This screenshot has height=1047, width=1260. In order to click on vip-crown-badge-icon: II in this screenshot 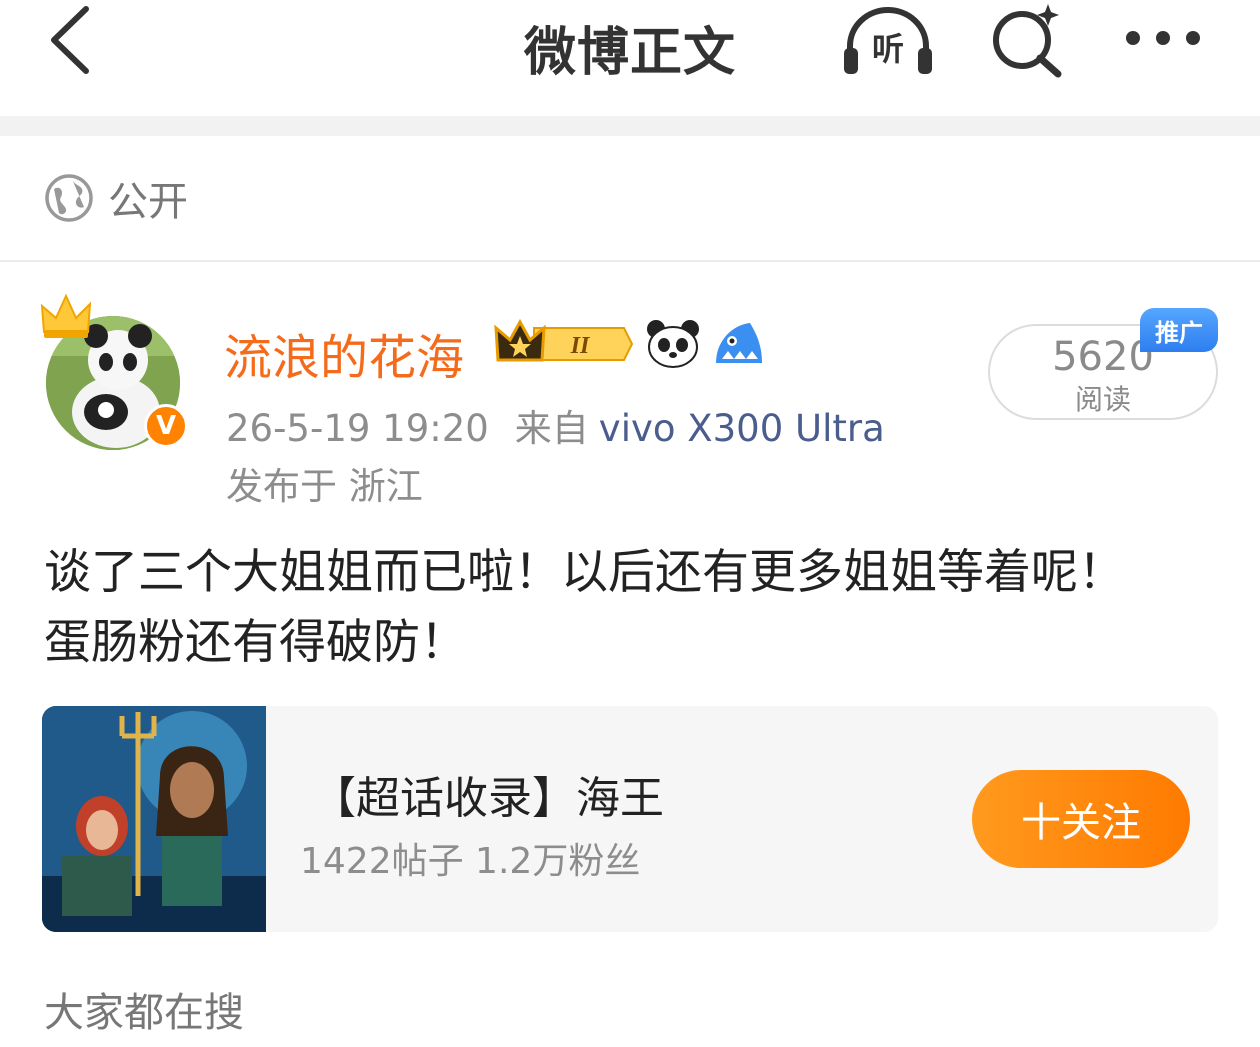, I will do `click(564, 344)`.